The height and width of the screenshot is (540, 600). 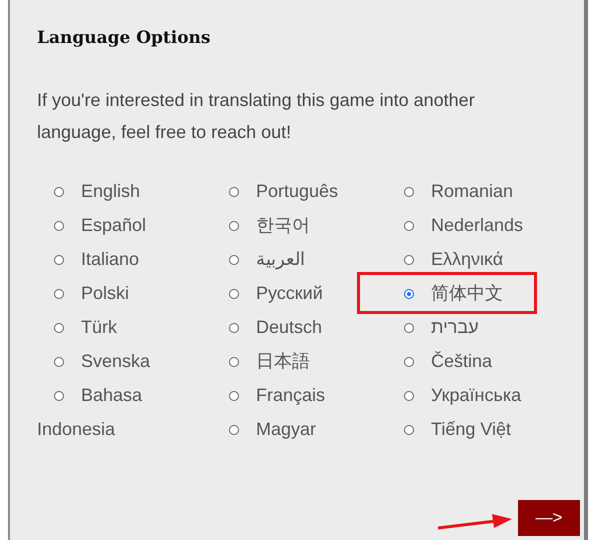 I want to click on language-option: Türk, so click(x=124, y=327).